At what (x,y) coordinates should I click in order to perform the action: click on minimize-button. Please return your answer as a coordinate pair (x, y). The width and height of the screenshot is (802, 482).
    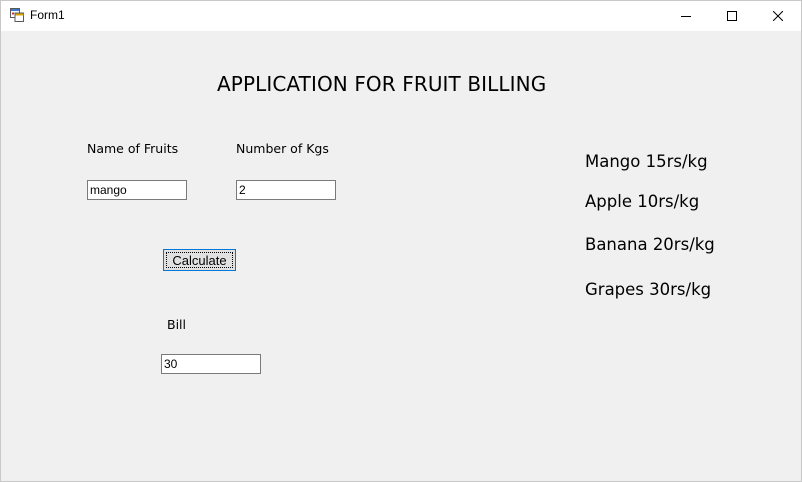
    Looking at the image, I should click on (686, 16).